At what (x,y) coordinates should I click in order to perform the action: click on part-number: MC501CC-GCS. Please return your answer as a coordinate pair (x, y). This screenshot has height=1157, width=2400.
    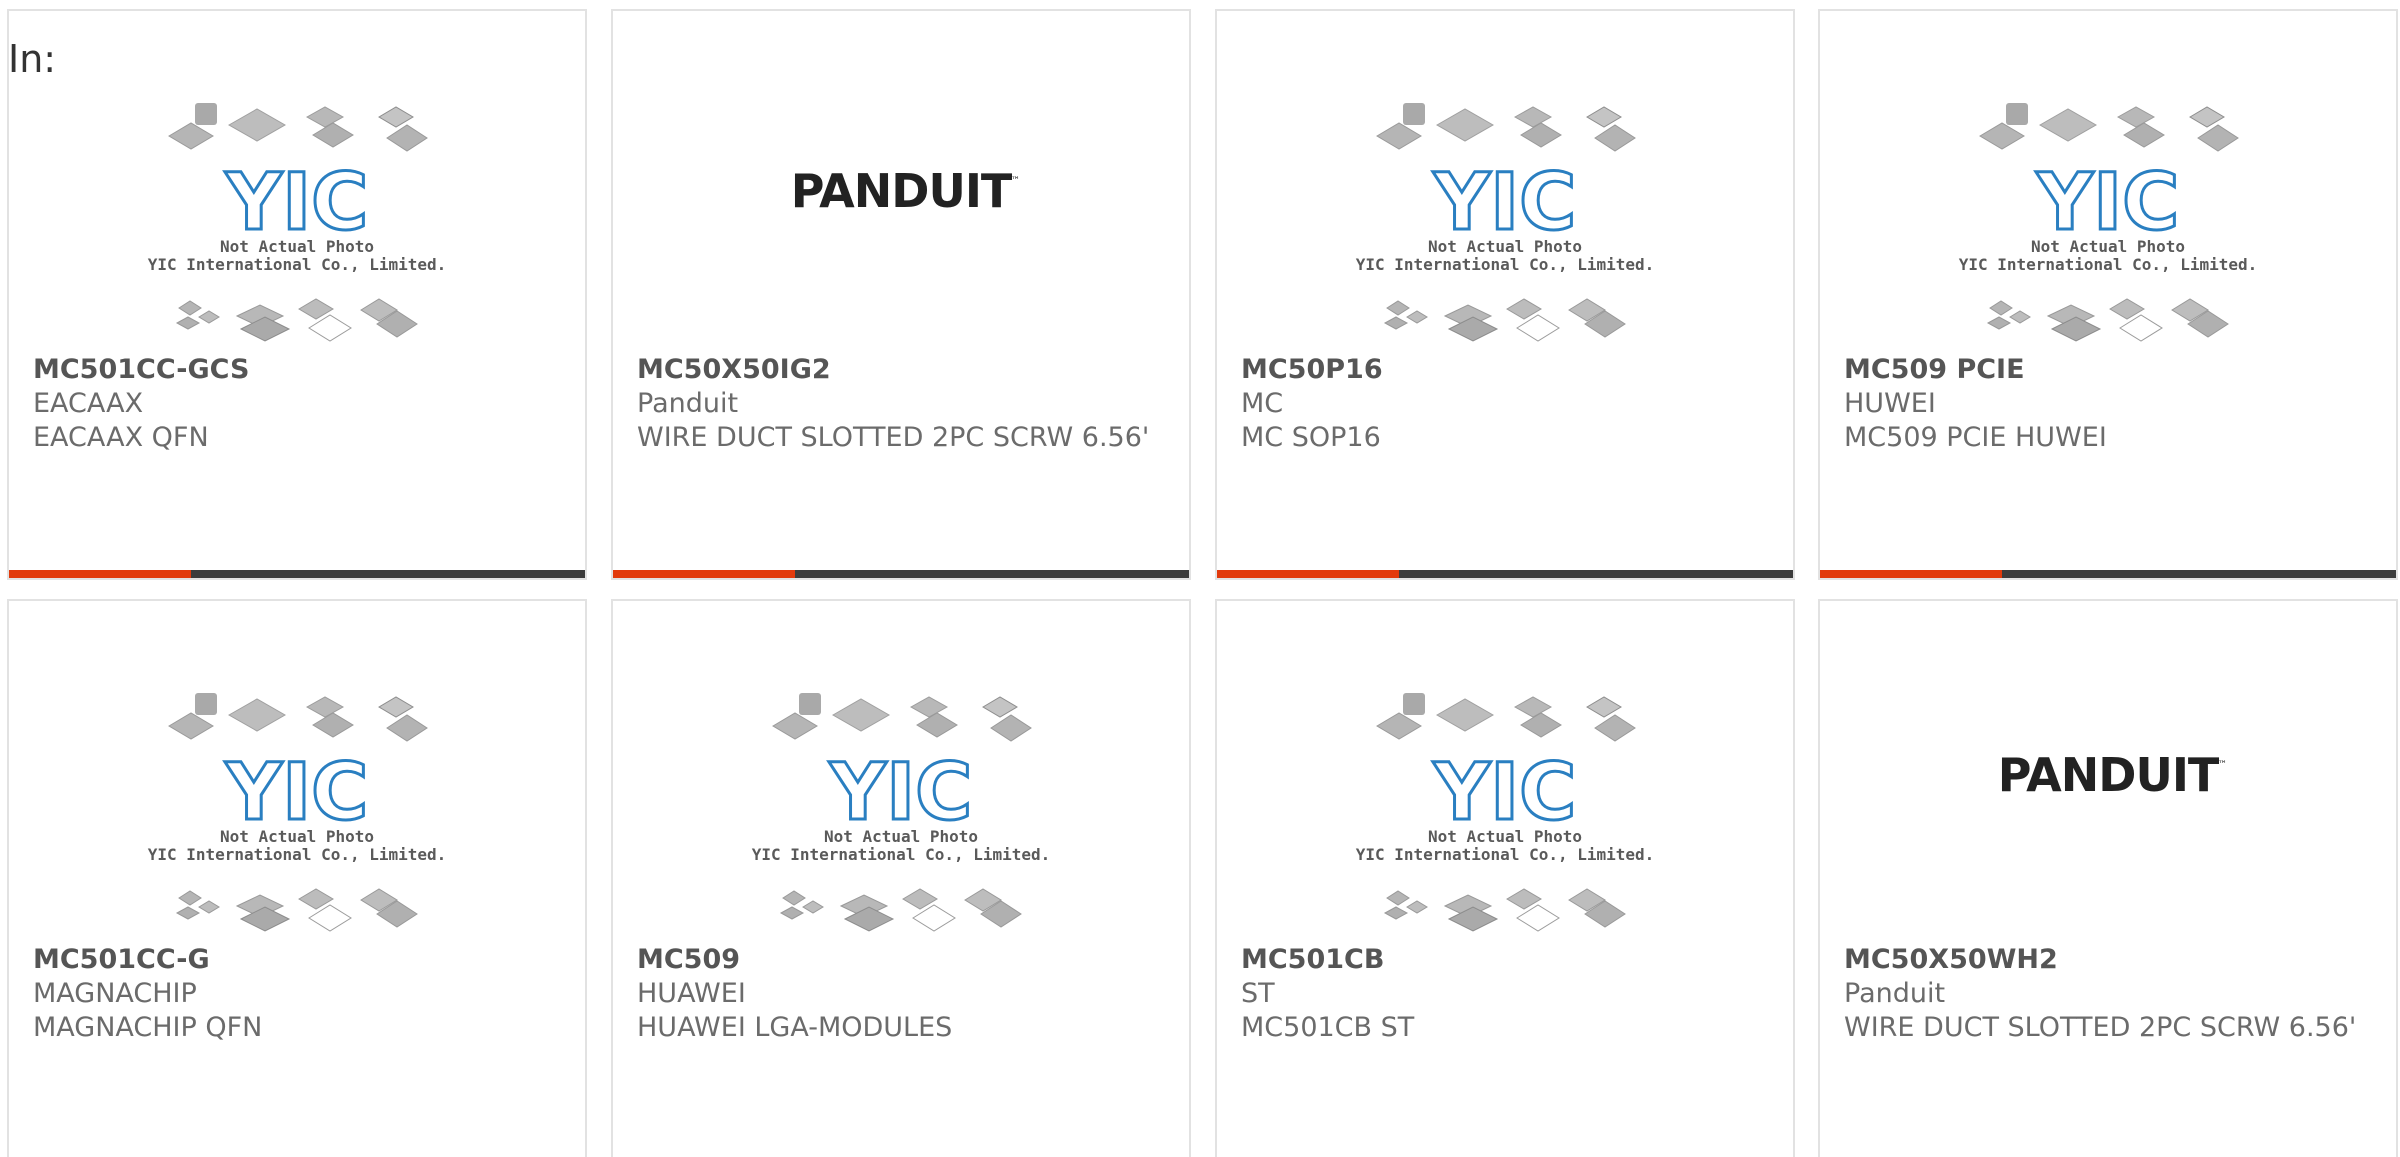
    Looking at the image, I should click on (293, 370).